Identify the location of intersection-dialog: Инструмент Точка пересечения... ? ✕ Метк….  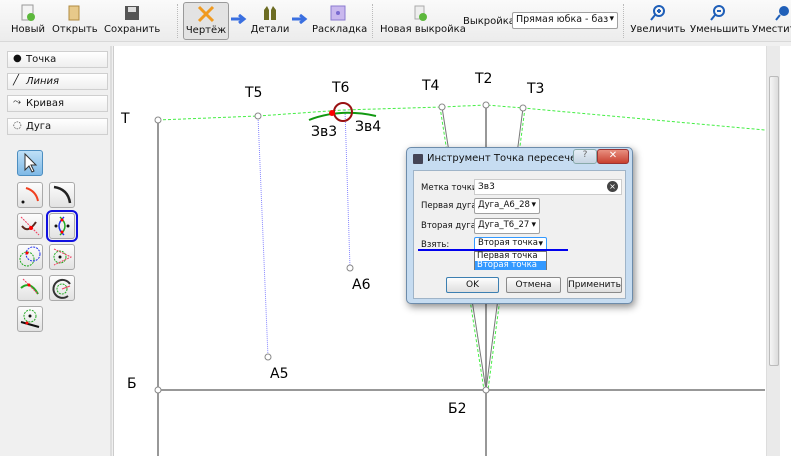
(519, 225).